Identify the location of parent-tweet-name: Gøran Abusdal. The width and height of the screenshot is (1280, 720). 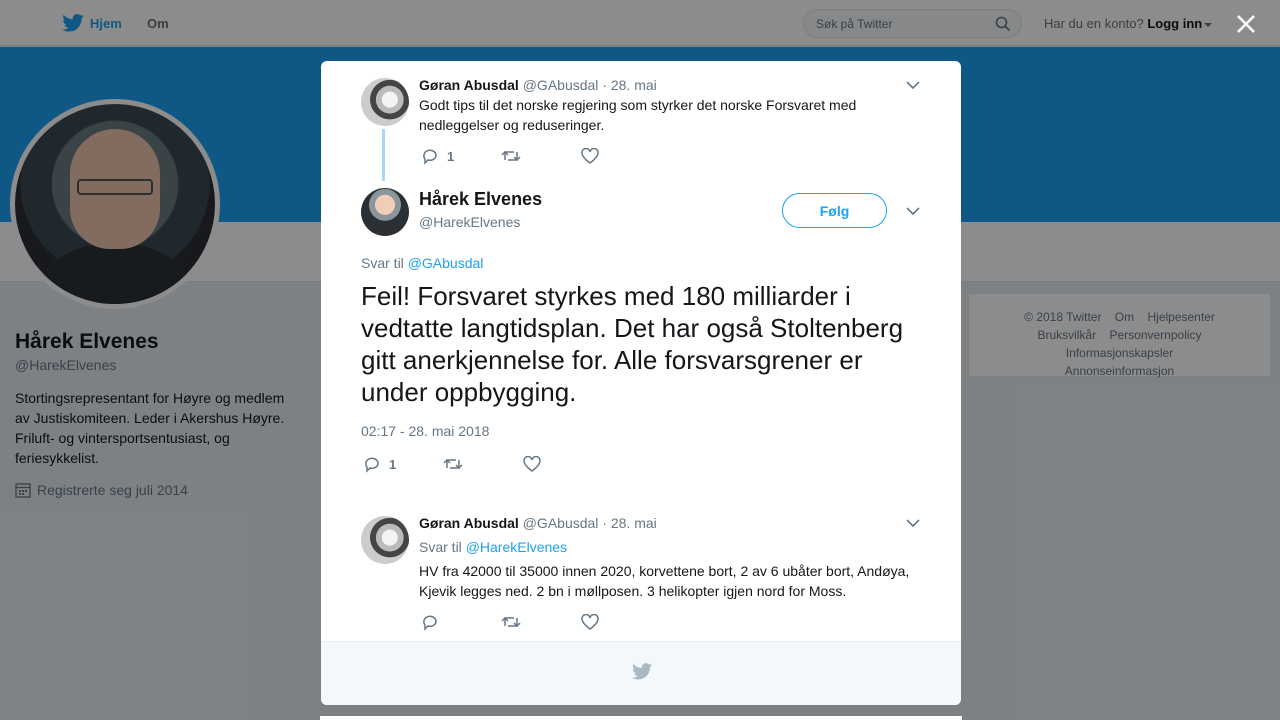
(469, 85).